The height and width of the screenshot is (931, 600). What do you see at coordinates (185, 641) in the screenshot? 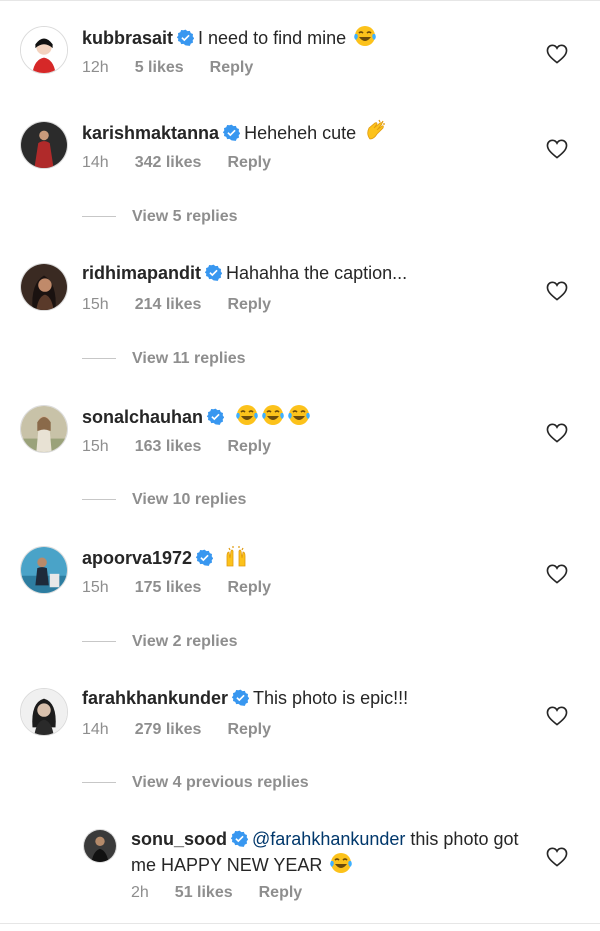
I see `view-replies-label: View 2 replies` at bounding box center [185, 641].